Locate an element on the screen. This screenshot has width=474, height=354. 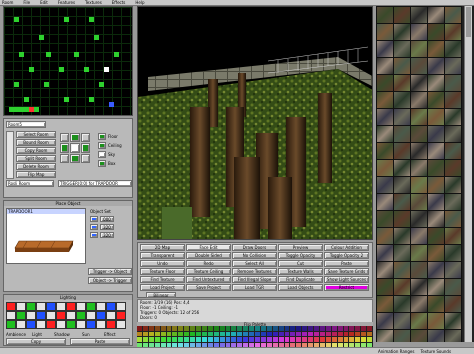
dir-se-button is located at coordinates (85, 158).